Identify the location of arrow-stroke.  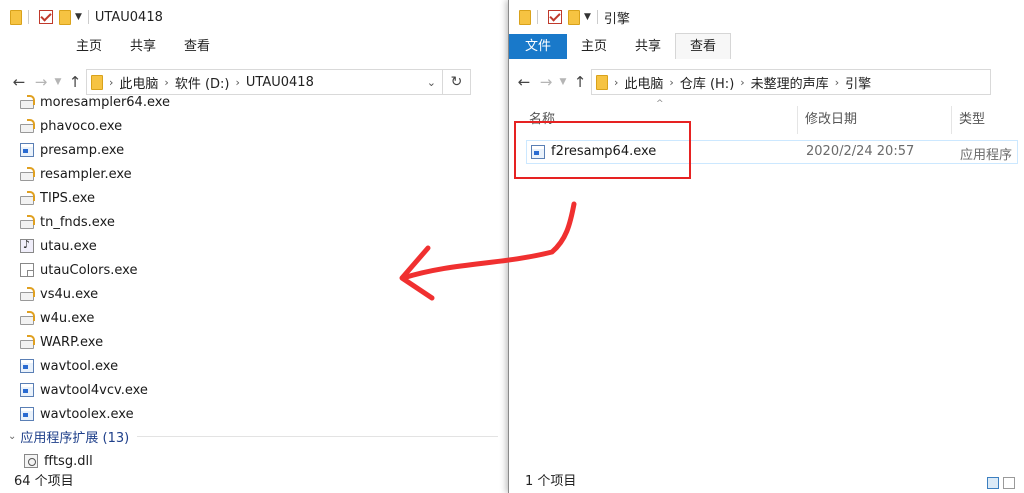
(488, 241).